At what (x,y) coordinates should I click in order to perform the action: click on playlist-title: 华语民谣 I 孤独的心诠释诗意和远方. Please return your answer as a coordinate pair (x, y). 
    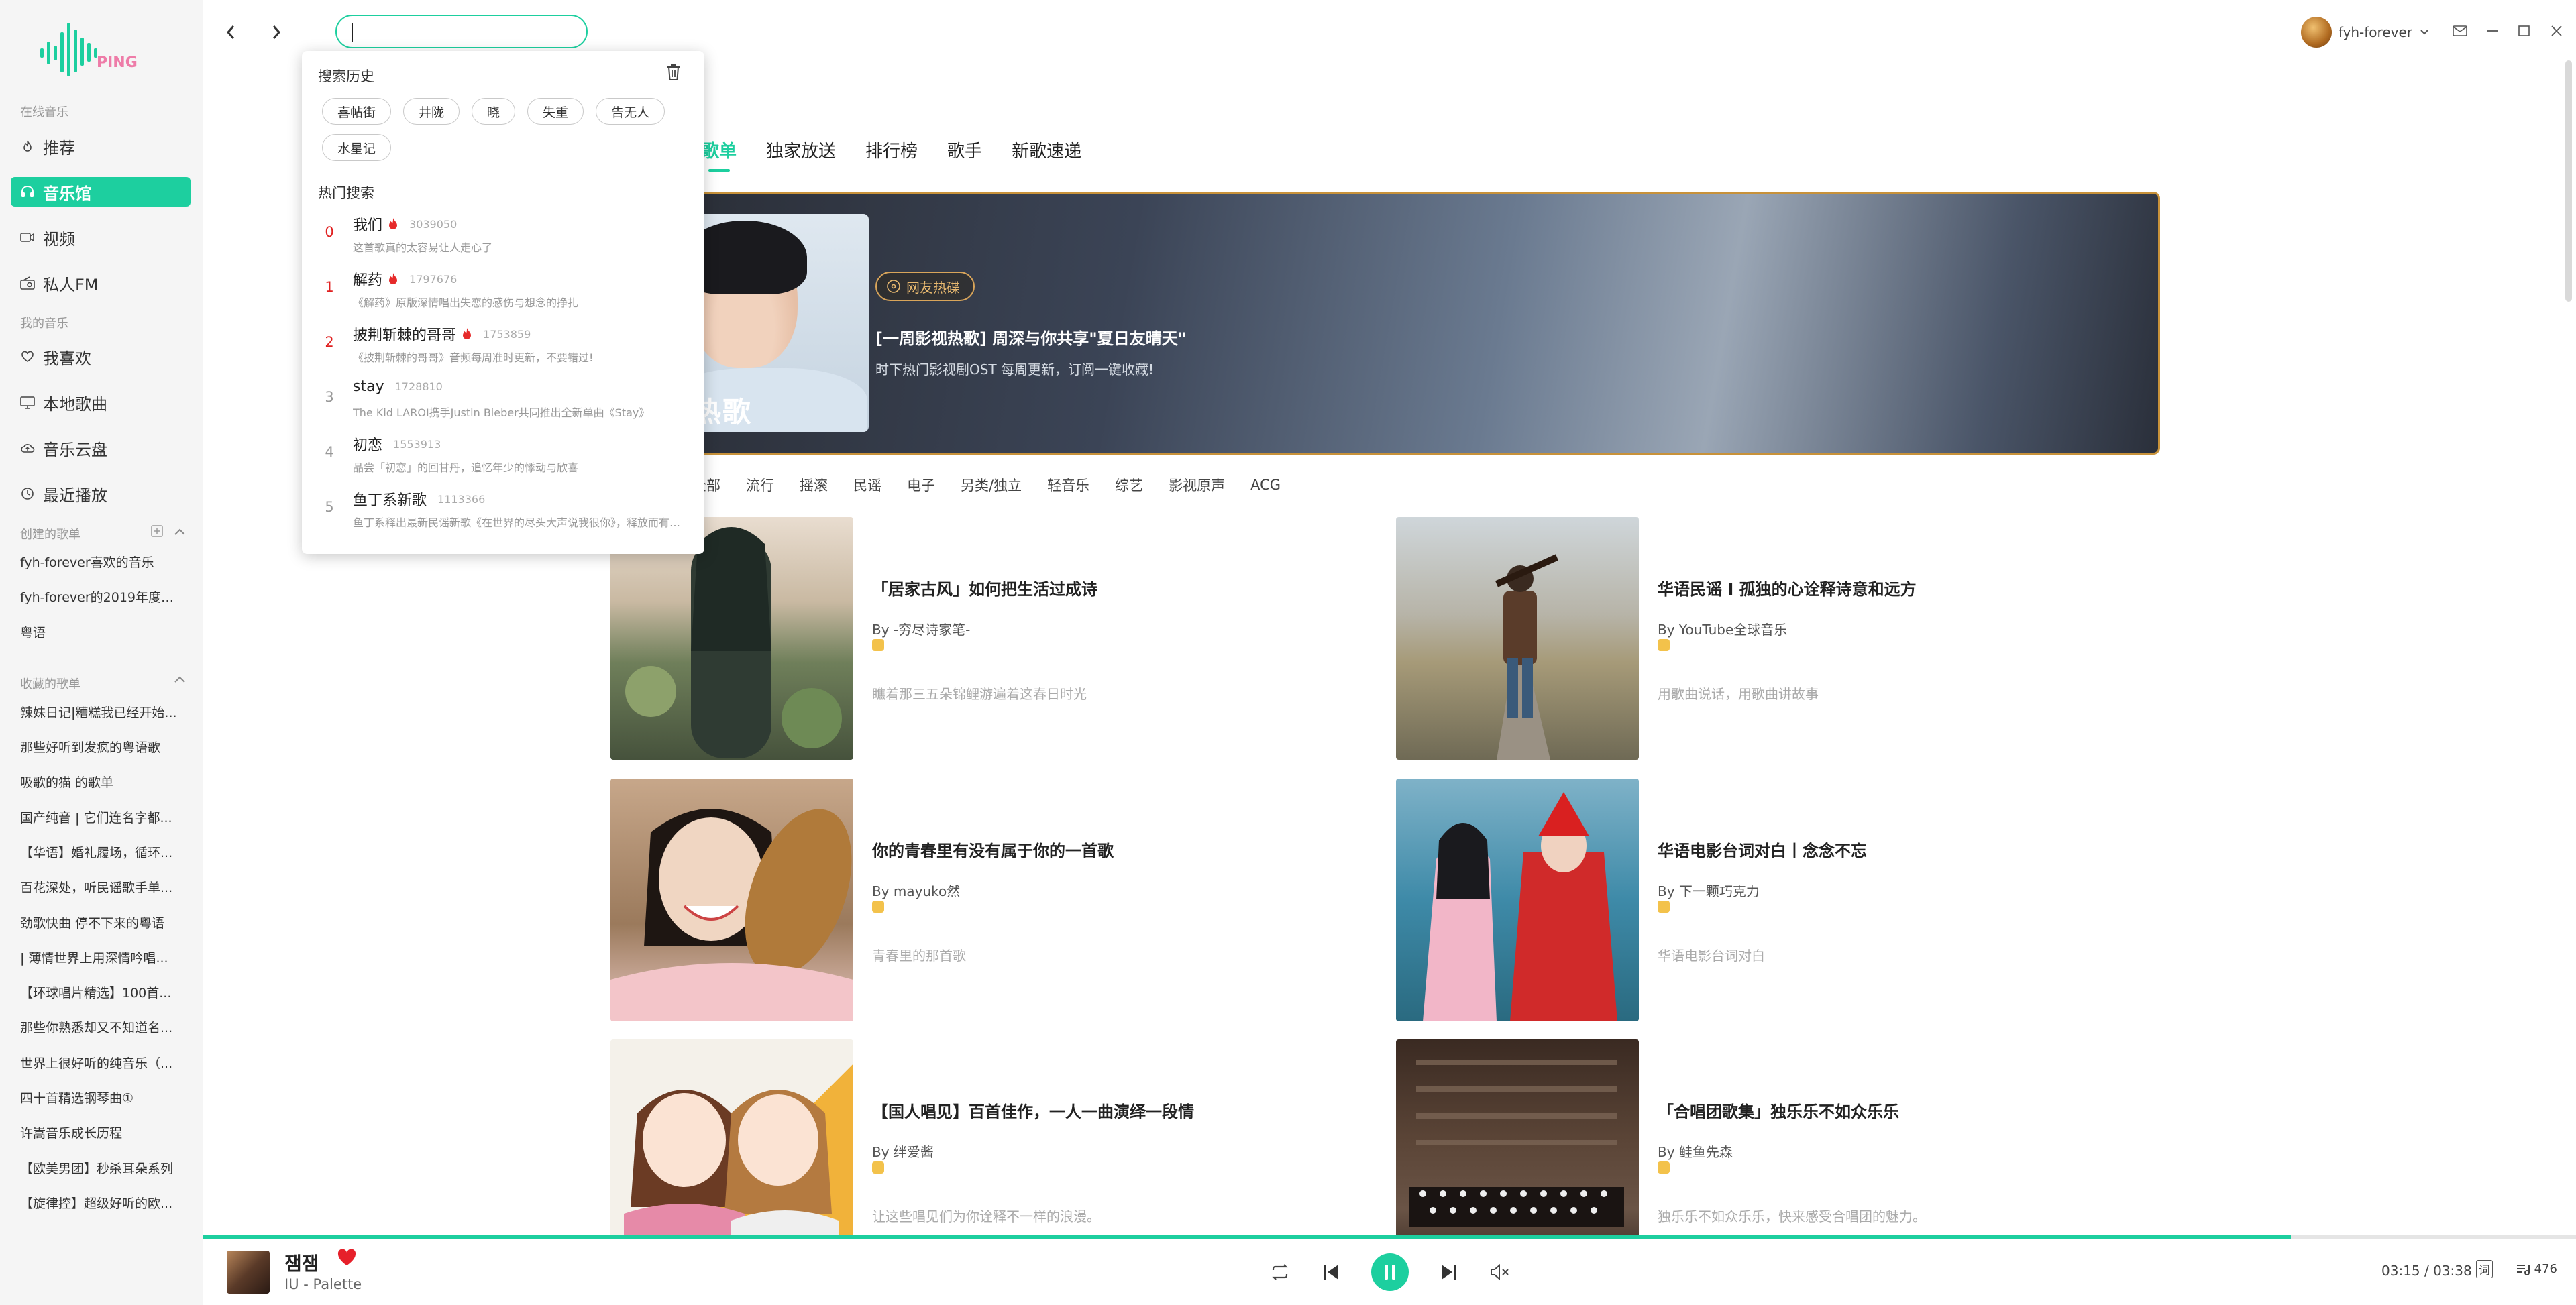
    Looking at the image, I should click on (1787, 588).